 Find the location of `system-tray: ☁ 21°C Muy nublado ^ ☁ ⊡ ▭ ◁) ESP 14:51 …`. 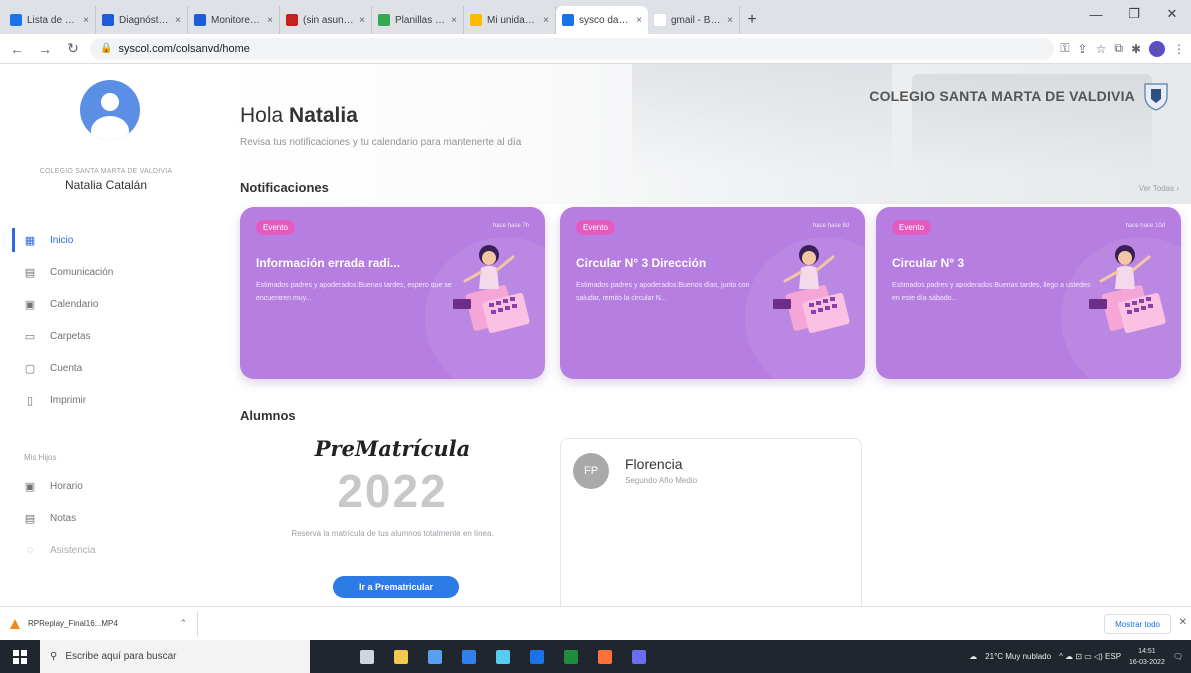

system-tray: ☁ 21°C Muy nublado ^ ☁ ⊡ ▭ ◁) ESP 14:51 … is located at coordinates (1080, 656).